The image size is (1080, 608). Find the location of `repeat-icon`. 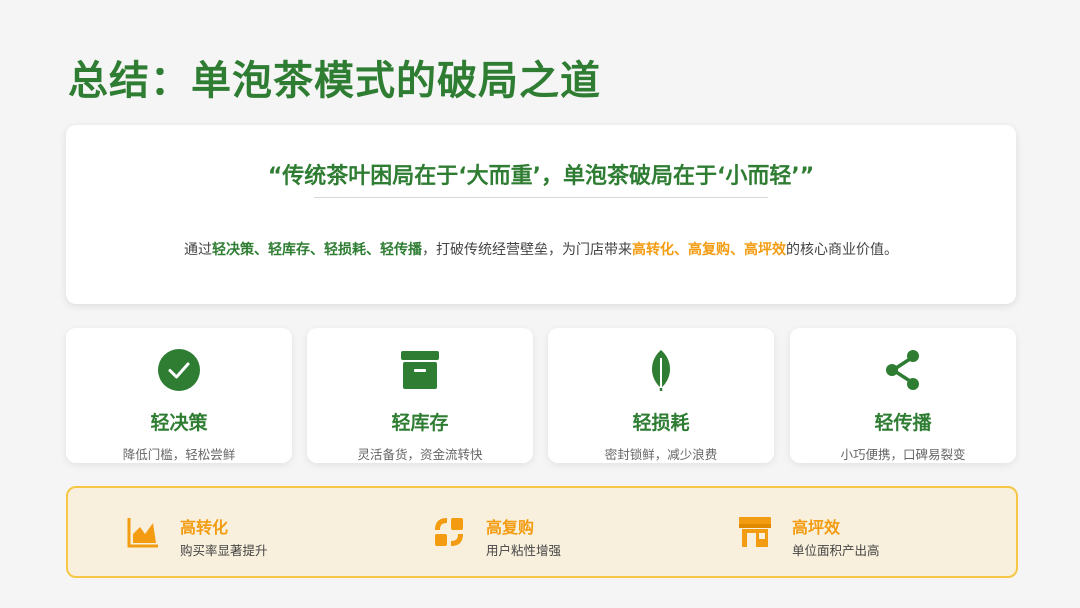

repeat-icon is located at coordinates (449, 532).